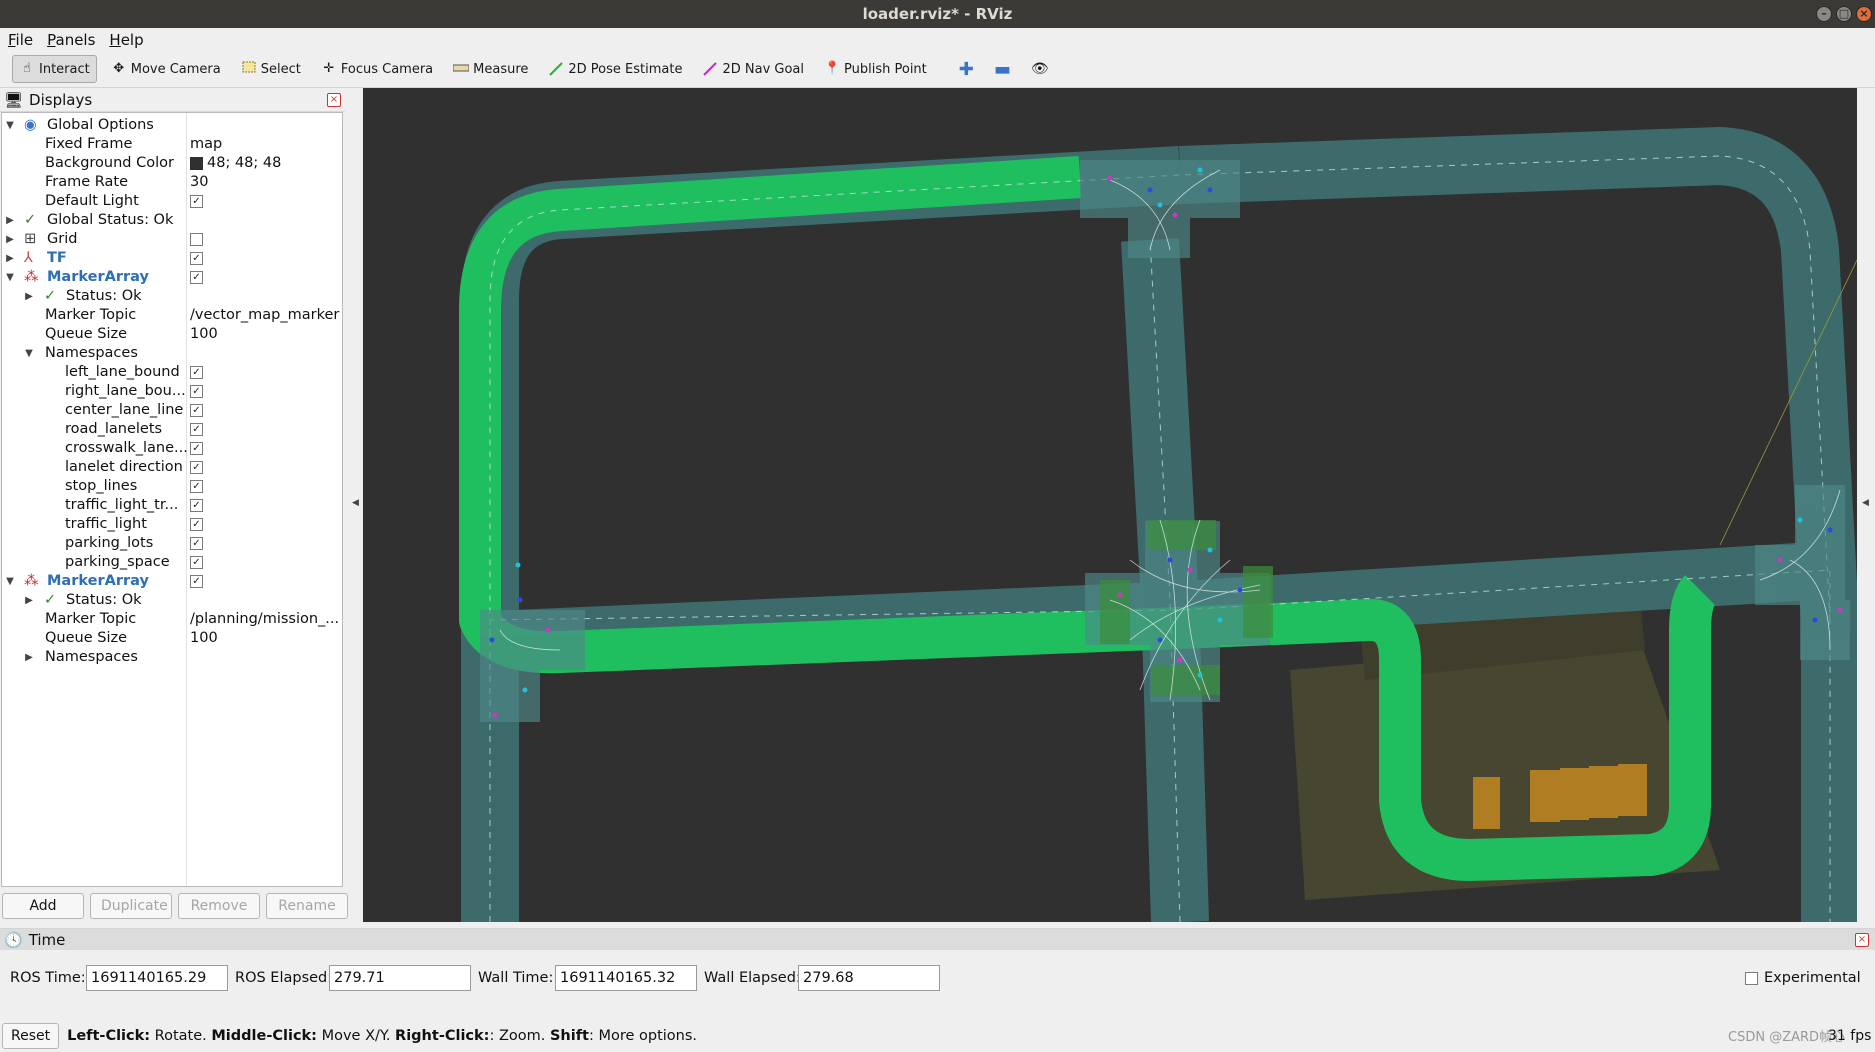  I want to click on tree-row-default-light: Default Light ✓, so click(172, 201).